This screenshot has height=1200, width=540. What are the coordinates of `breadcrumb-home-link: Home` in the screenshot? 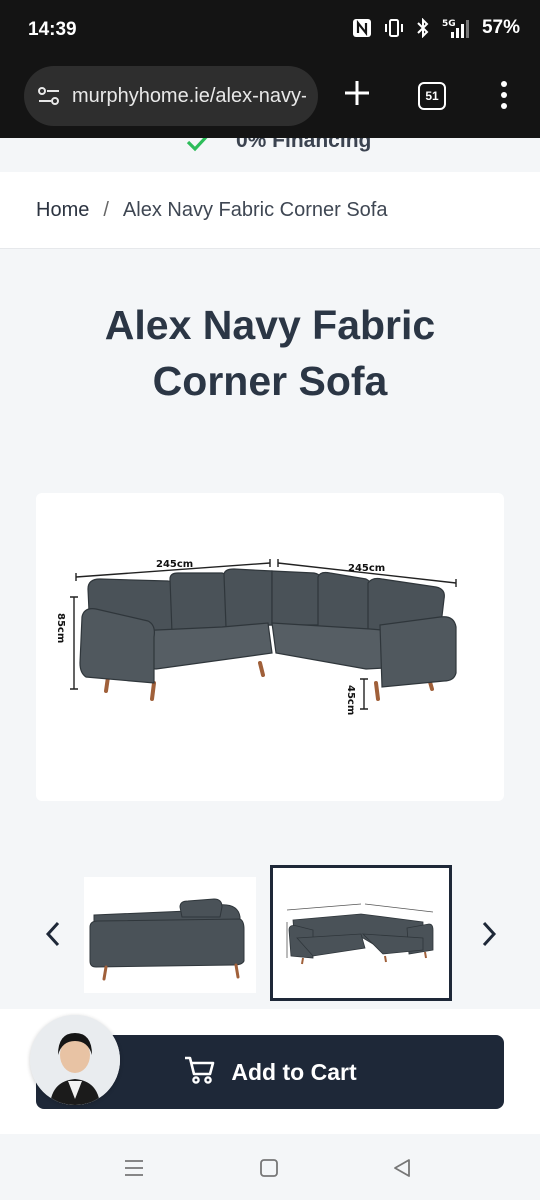 It's located at (62, 210).